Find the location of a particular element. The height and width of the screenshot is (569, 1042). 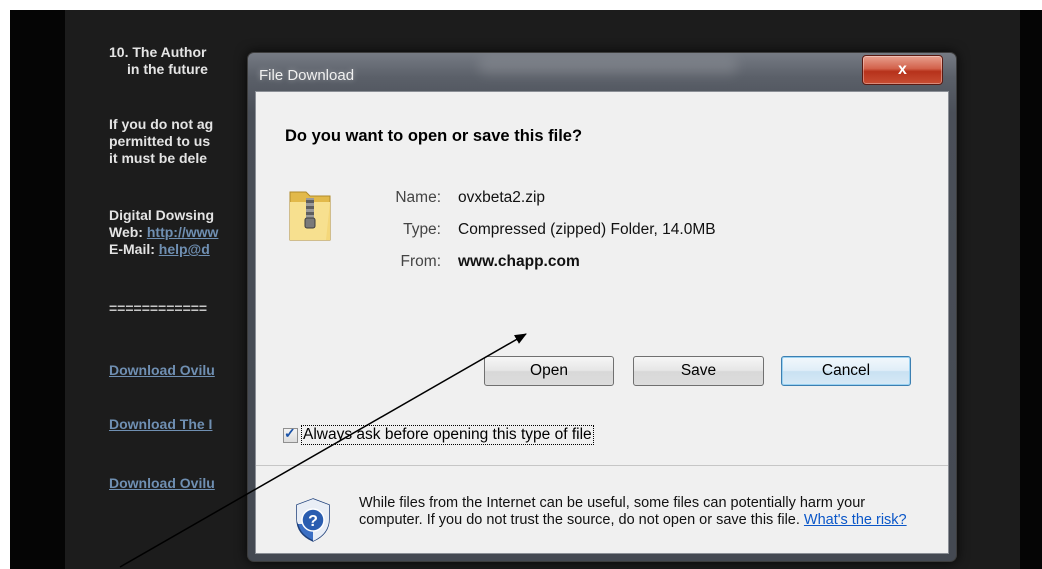

dialog-title: File Download is located at coordinates (307, 75).